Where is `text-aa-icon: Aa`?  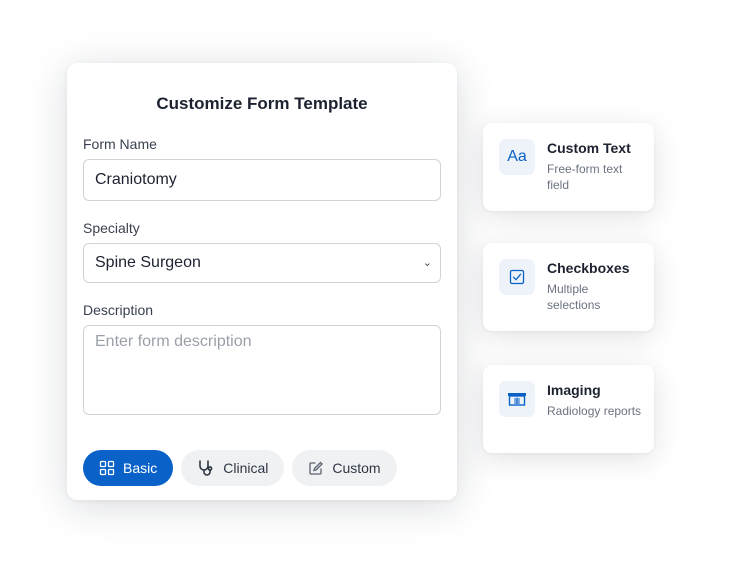 text-aa-icon: Aa is located at coordinates (517, 157).